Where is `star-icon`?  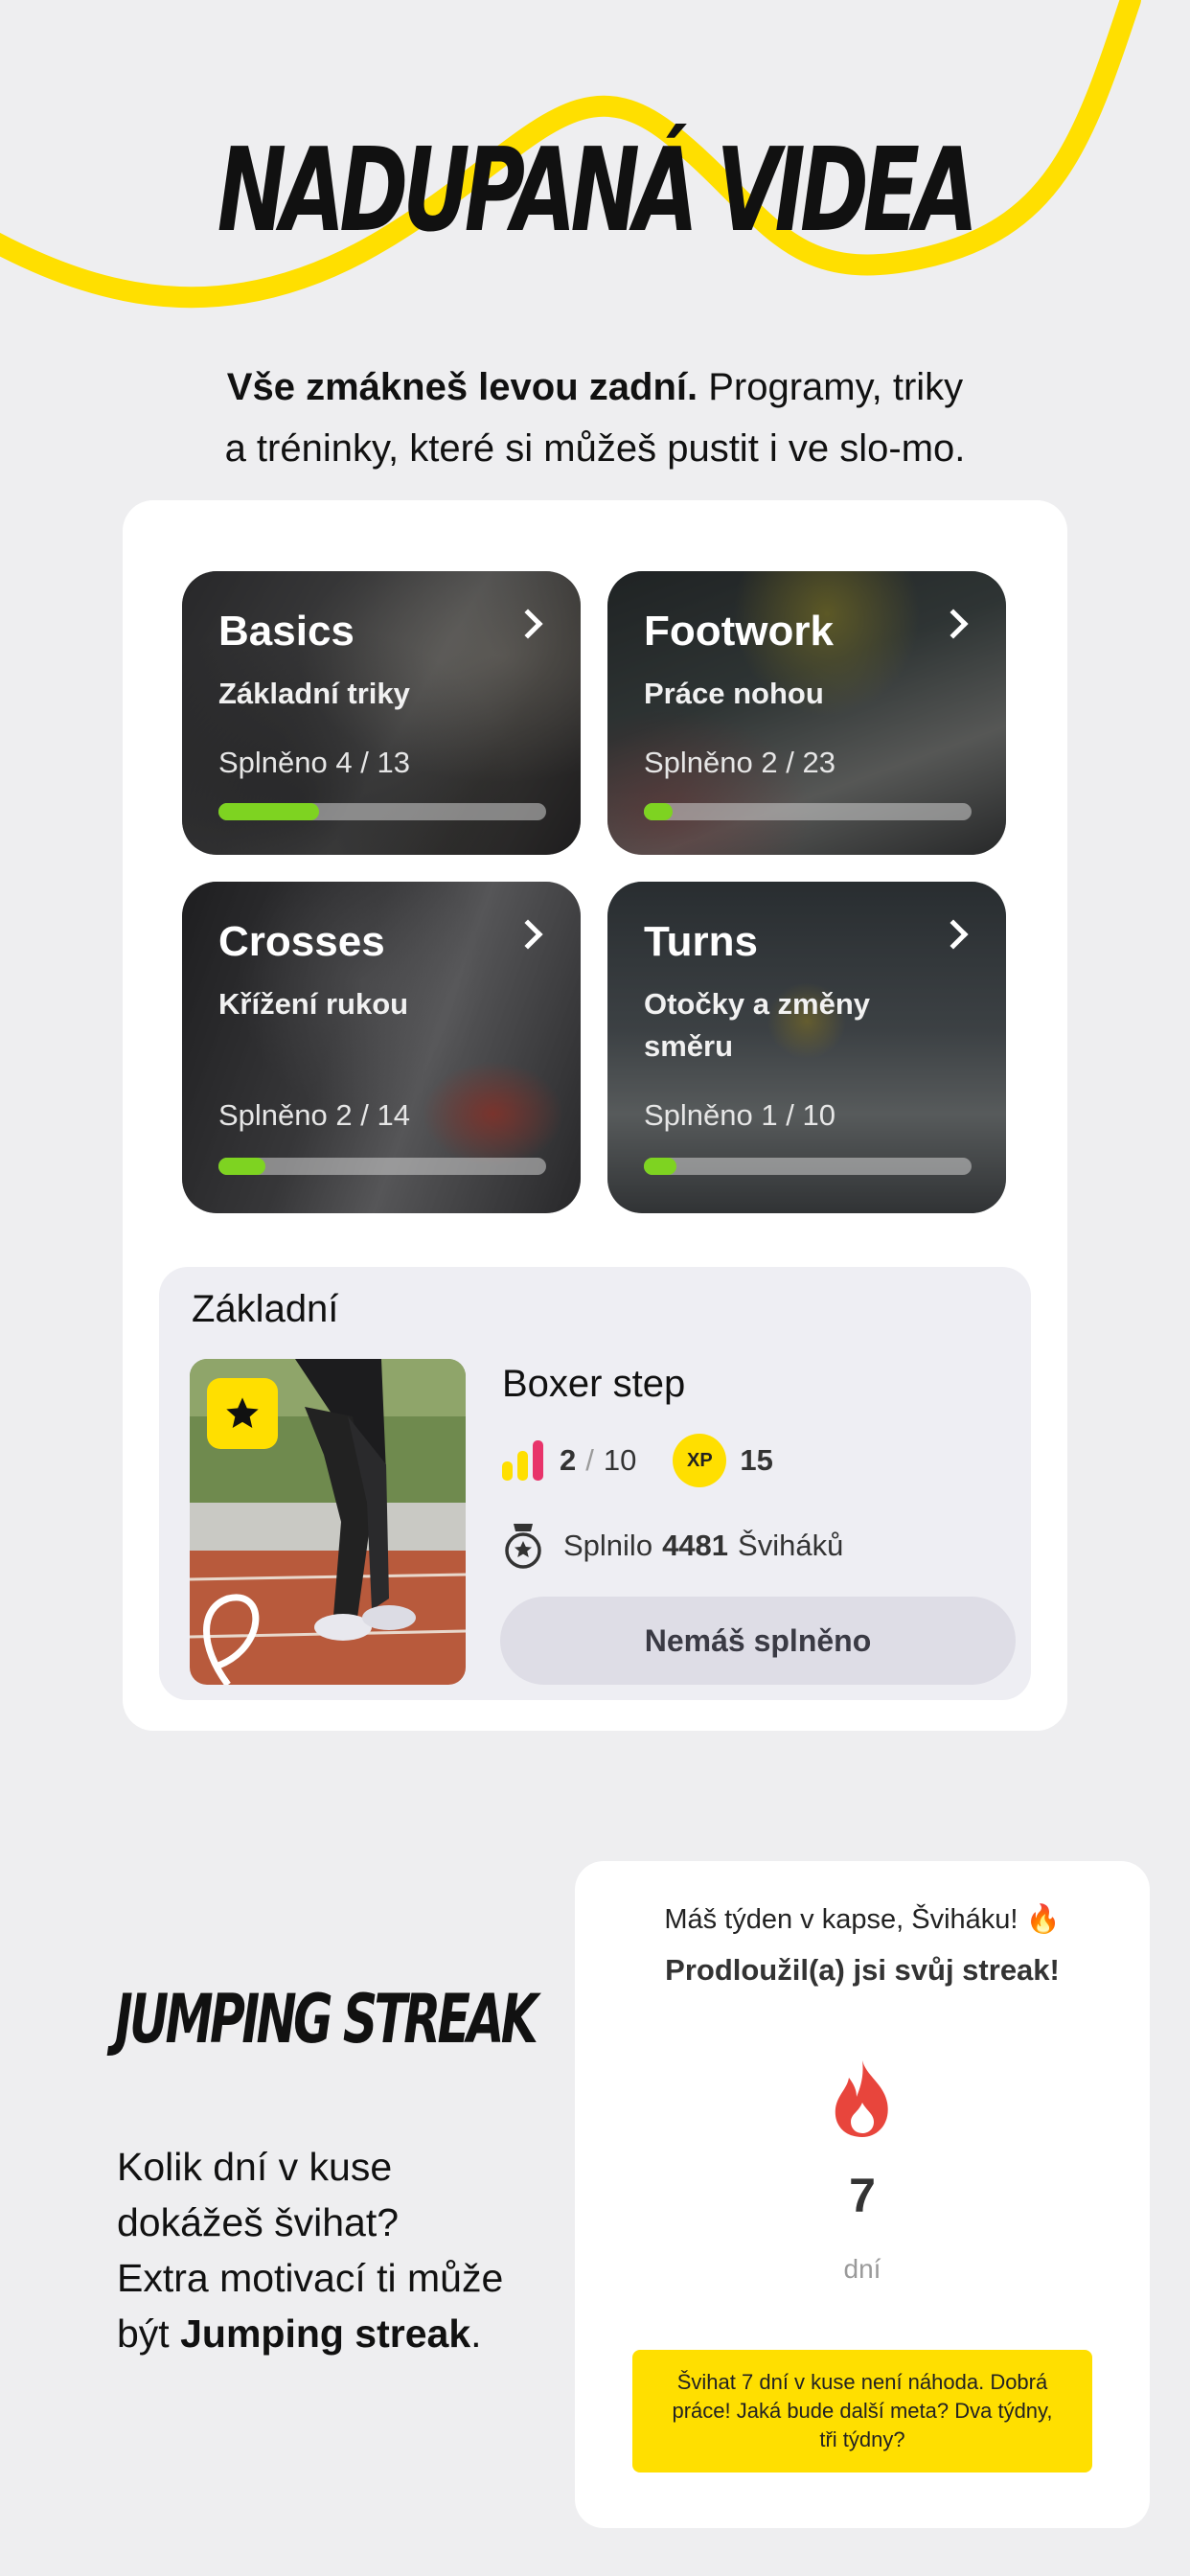
star-icon is located at coordinates (243, 1412).